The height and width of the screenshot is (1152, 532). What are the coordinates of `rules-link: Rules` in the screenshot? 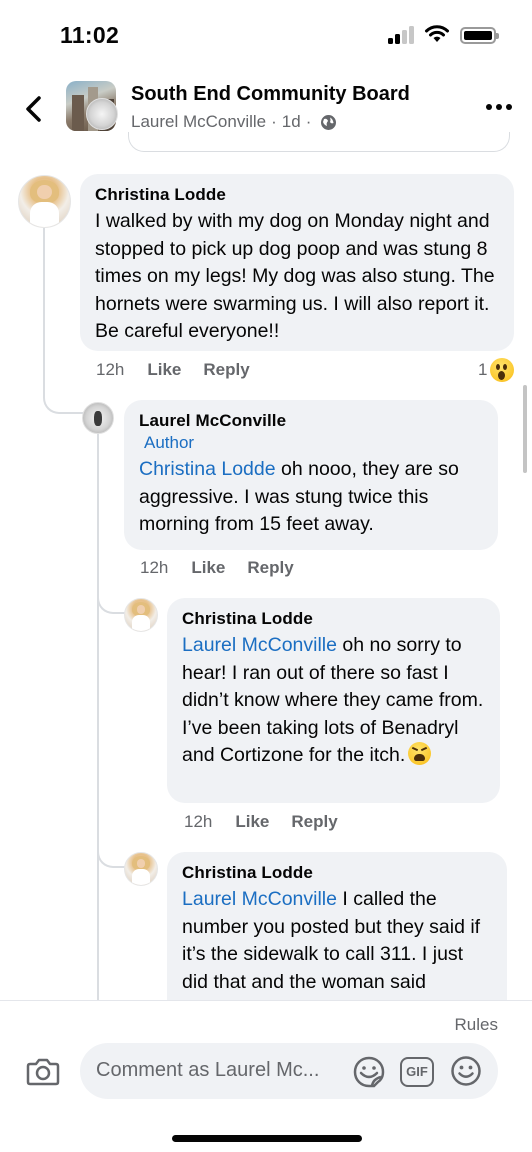 It's located at (476, 1025).